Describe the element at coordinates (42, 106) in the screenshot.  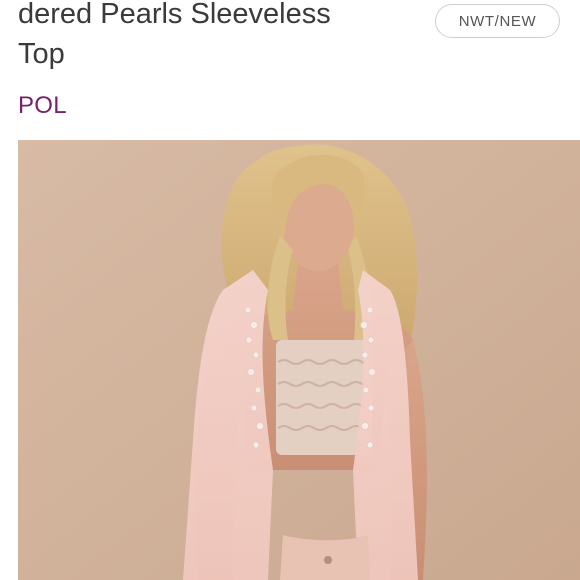
I see `brand-link: POL` at that location.